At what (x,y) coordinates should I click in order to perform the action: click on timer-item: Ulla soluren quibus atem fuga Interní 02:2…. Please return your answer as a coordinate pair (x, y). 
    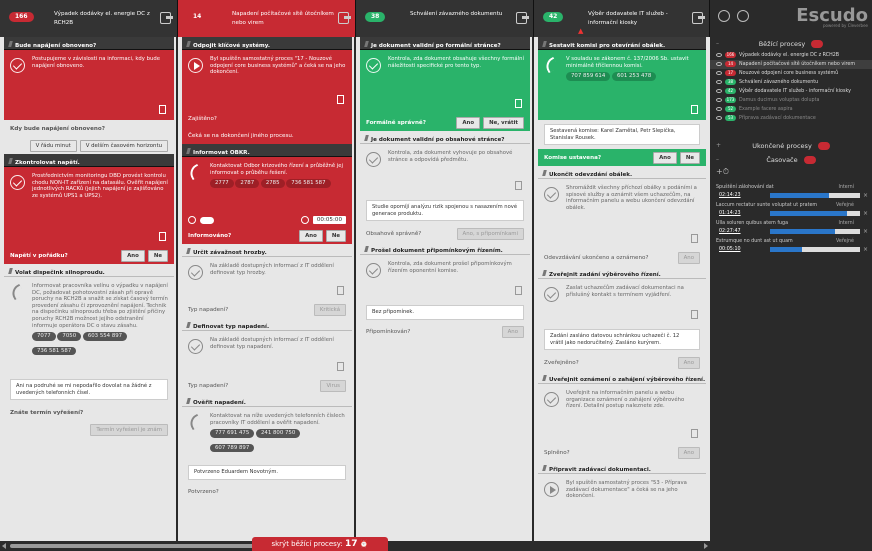
    Looking at the image, I should click on (791, 230).